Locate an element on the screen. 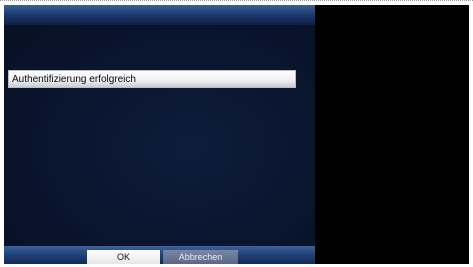 Image resolution: width=473 pixels, height=267 pixels. cancel-button: Abbrechen is located at coordinates (200, 257).